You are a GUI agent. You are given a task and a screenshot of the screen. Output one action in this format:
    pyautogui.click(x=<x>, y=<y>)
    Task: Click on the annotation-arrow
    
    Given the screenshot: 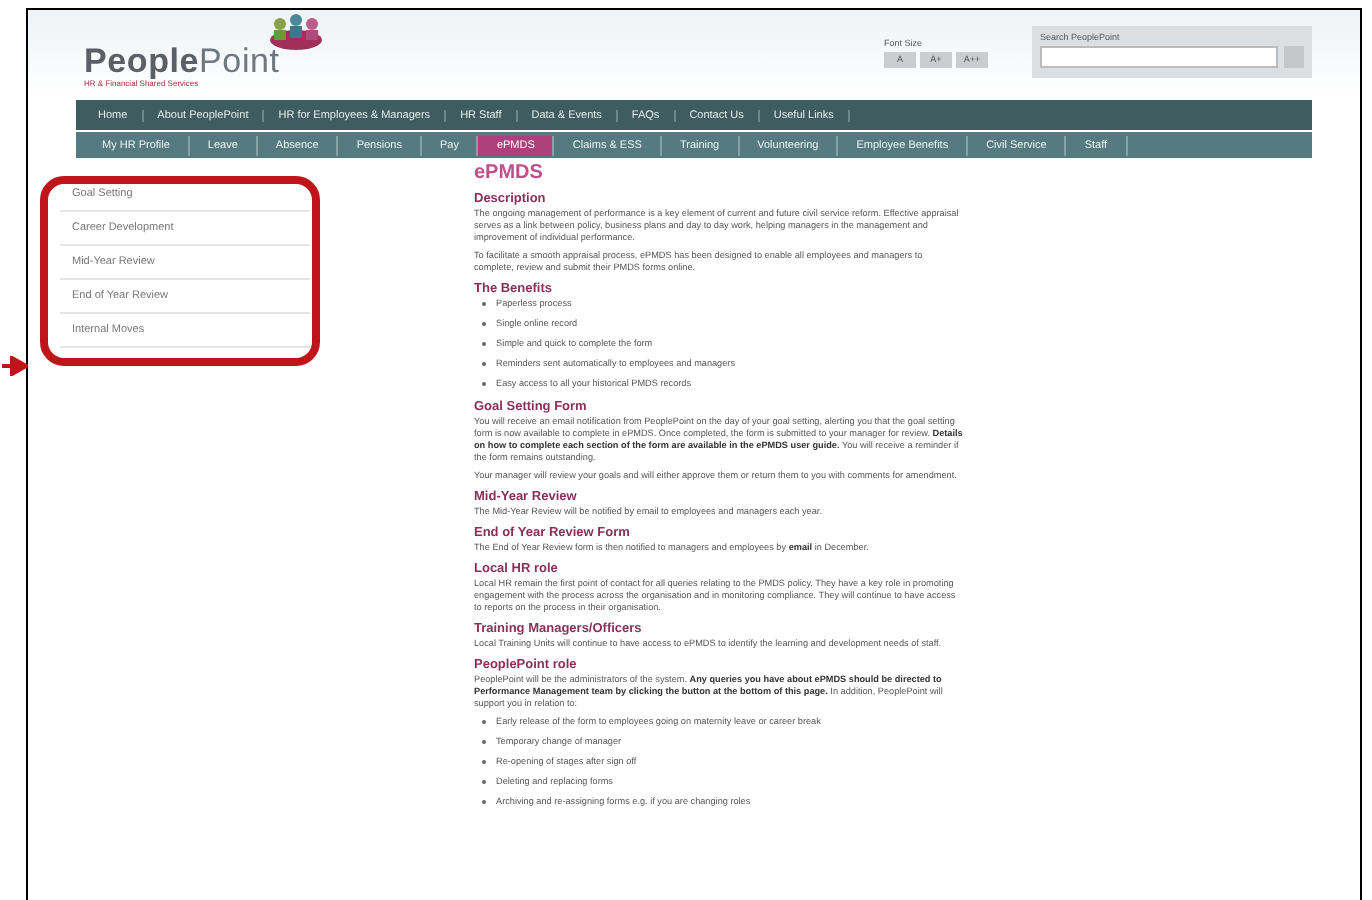 What is the action you would take?
    pyautogui.click(x=15, y=366)
    